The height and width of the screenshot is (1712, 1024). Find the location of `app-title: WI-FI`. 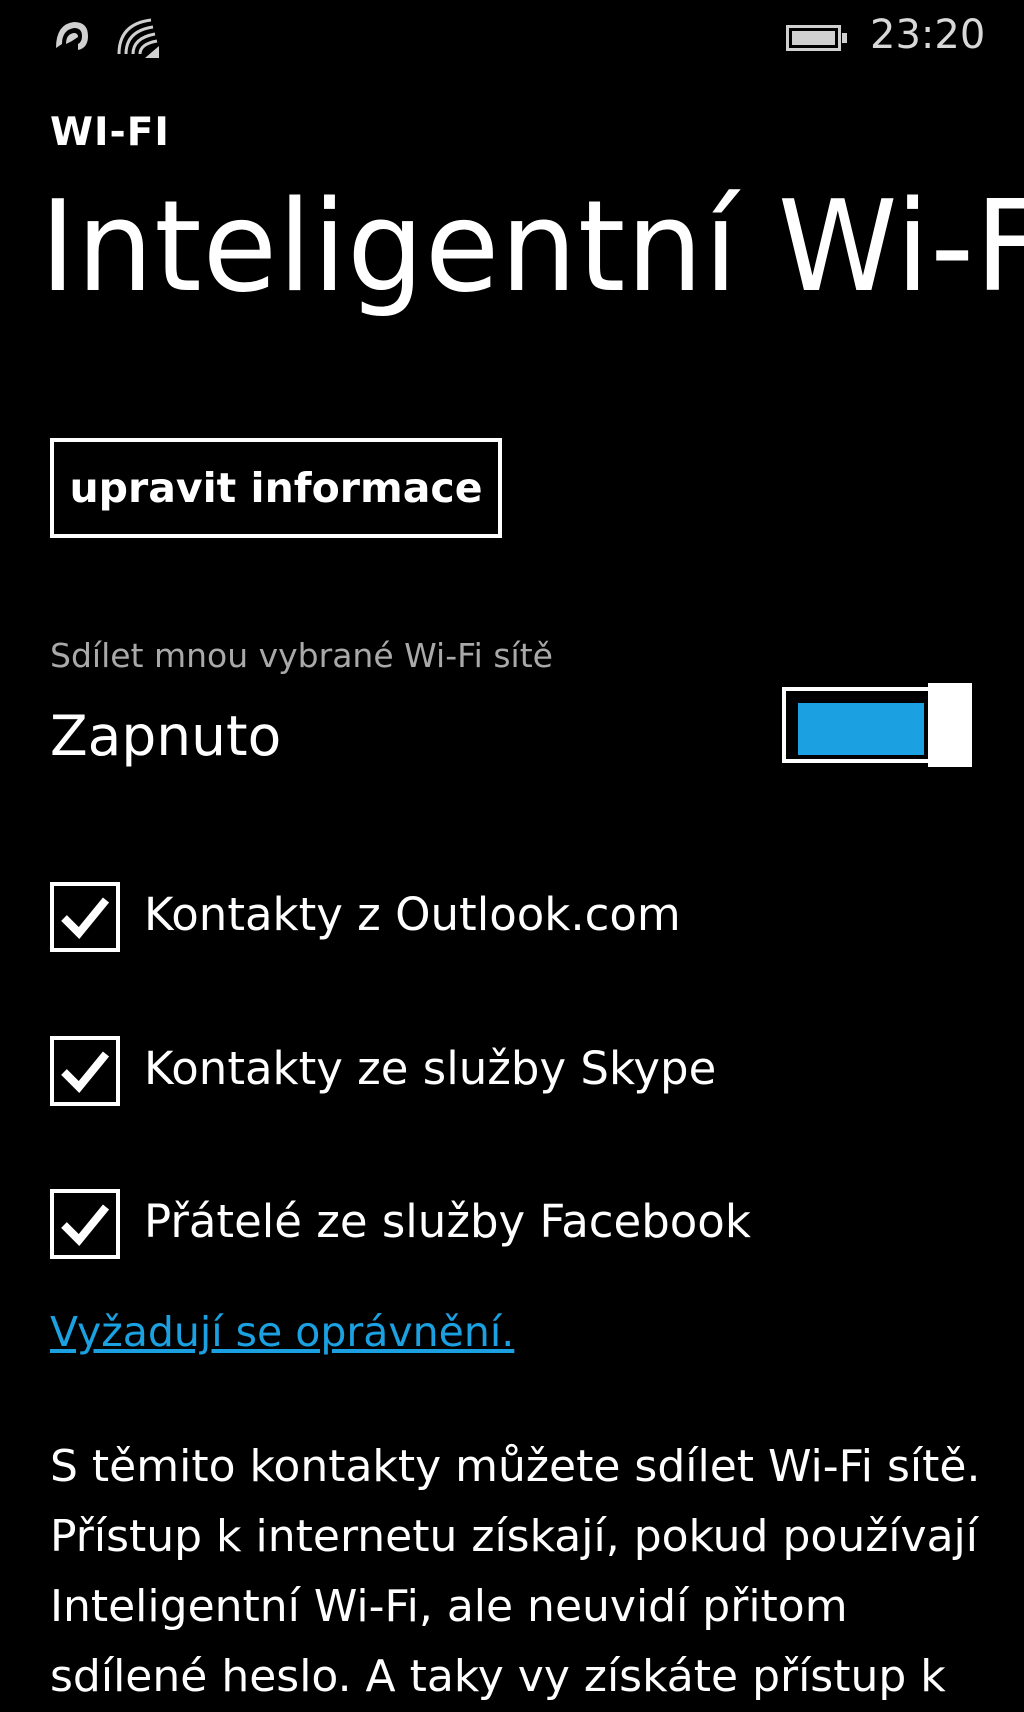

app-title: WI-FI is located at coordinates (110, 132).